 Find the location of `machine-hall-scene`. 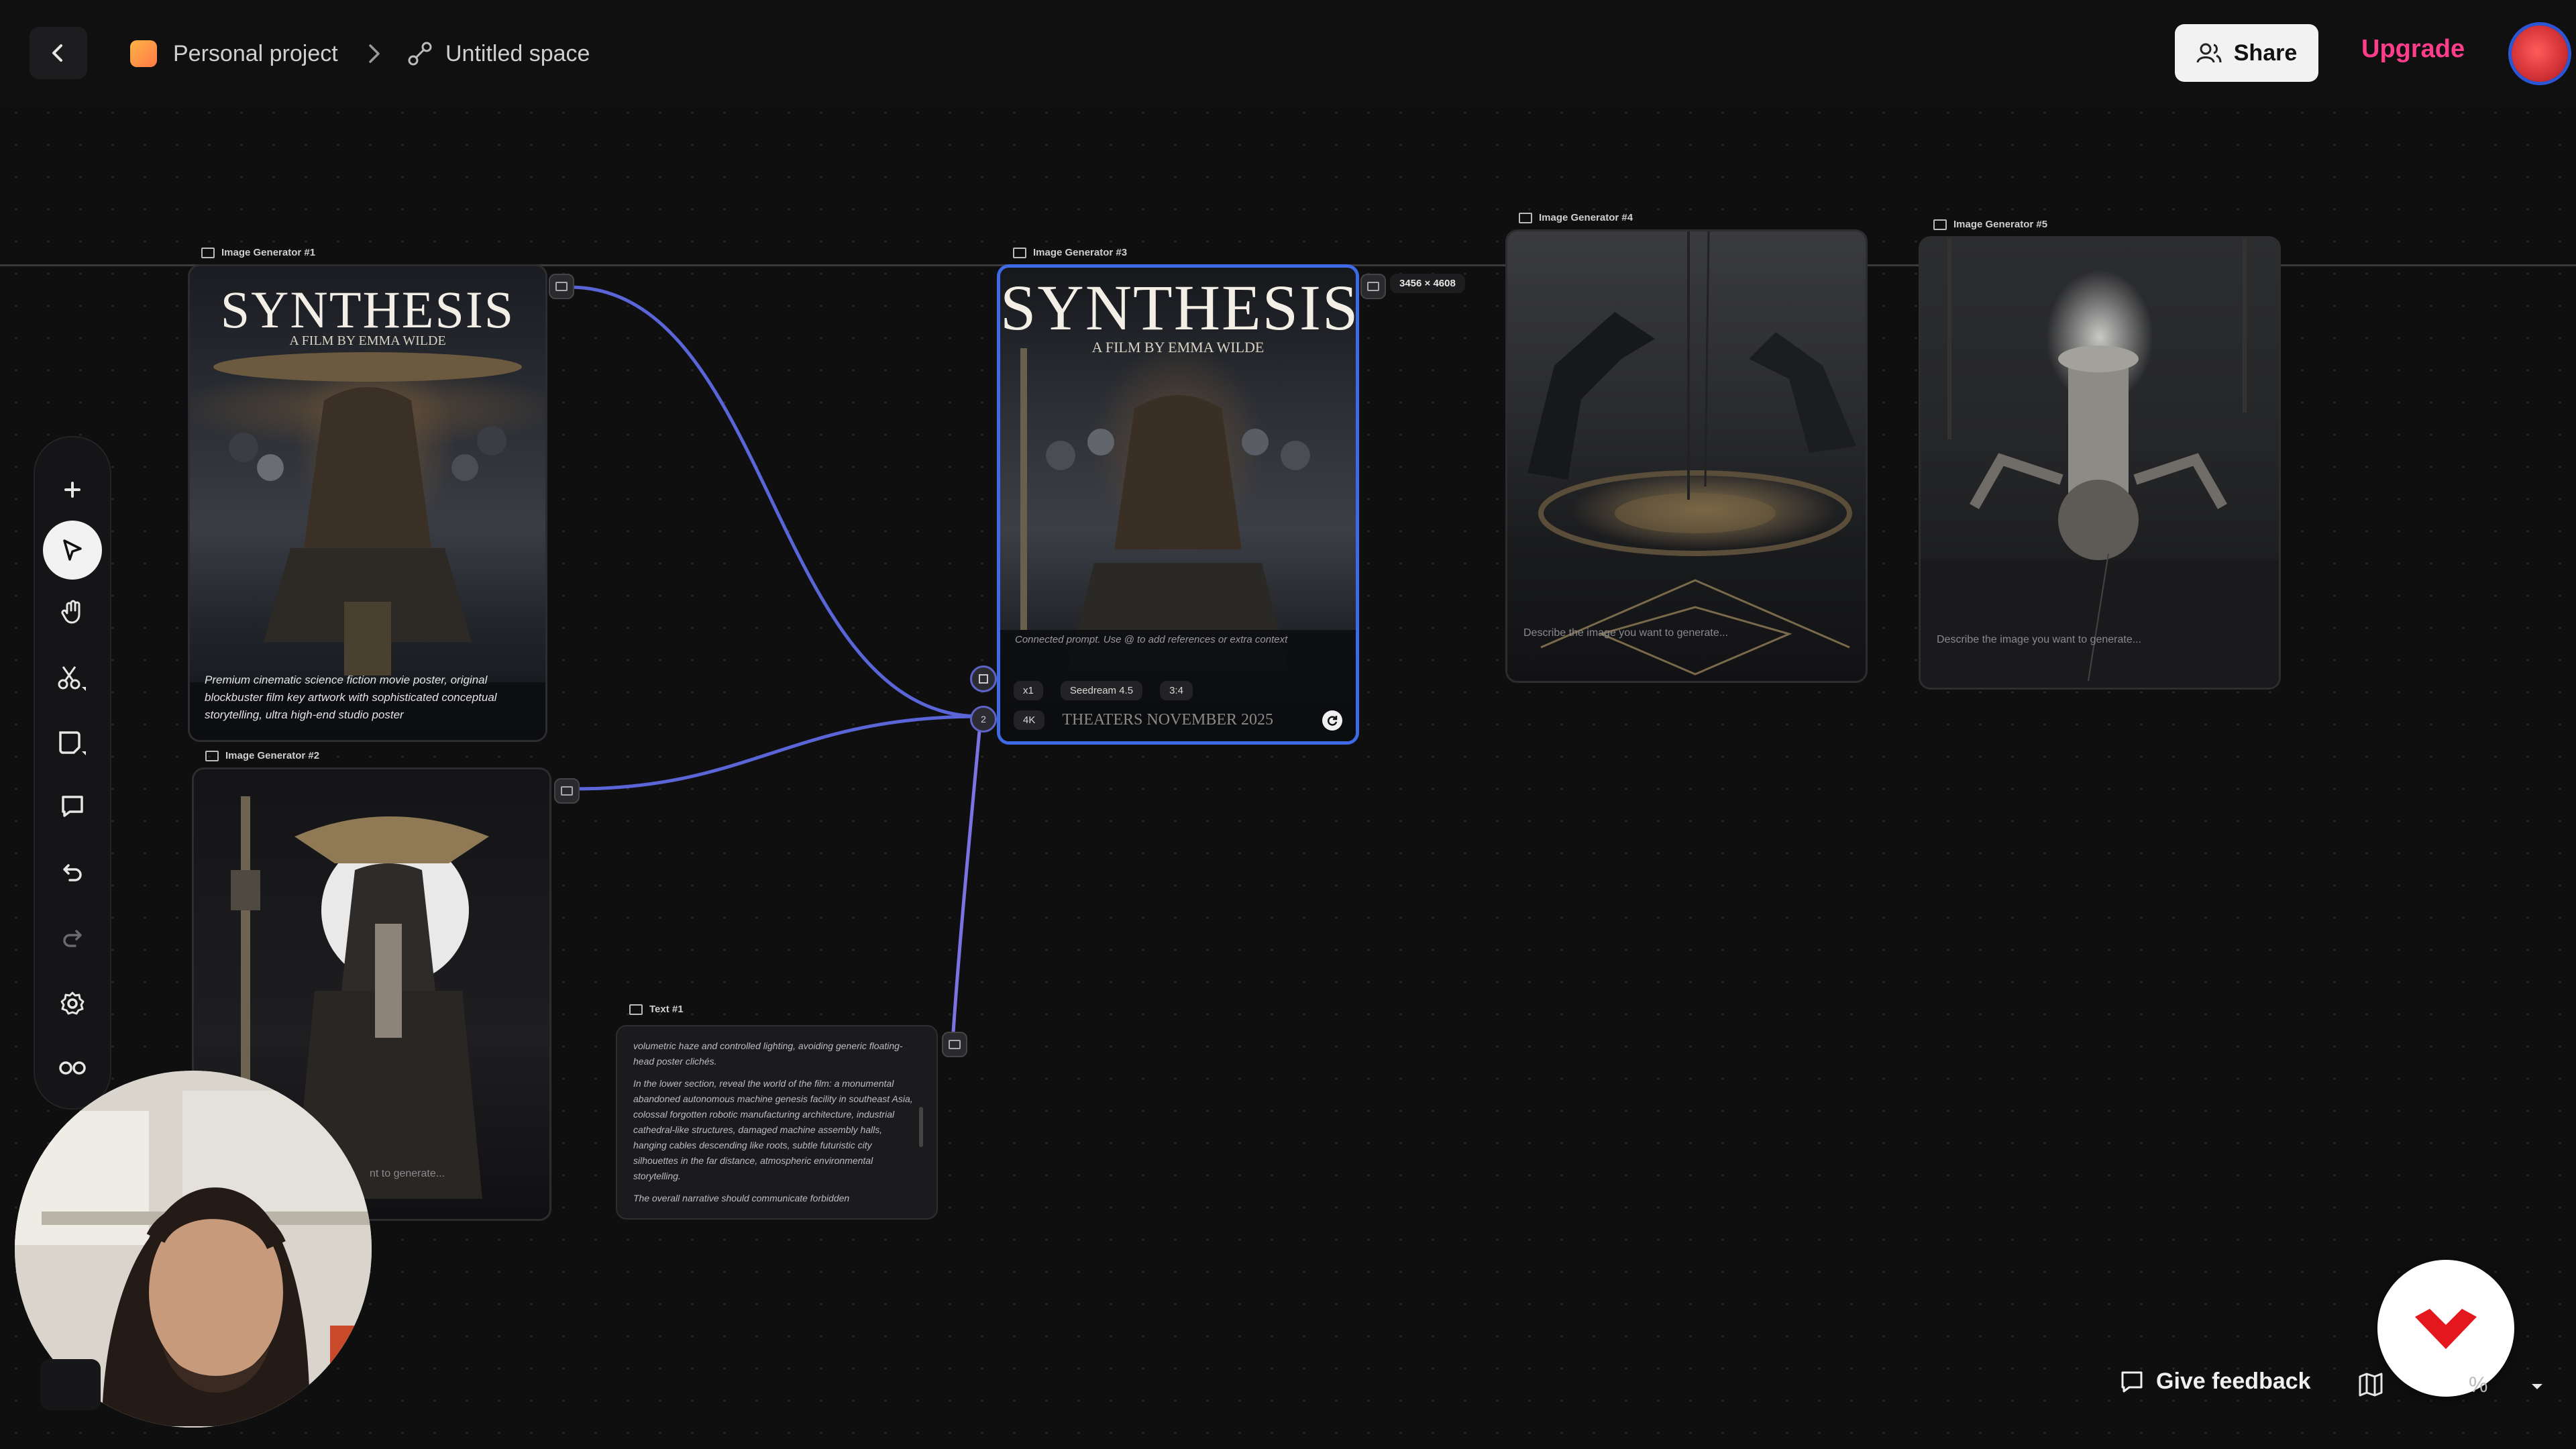

machine-hall-scene is located at coordinates (2100, 463).